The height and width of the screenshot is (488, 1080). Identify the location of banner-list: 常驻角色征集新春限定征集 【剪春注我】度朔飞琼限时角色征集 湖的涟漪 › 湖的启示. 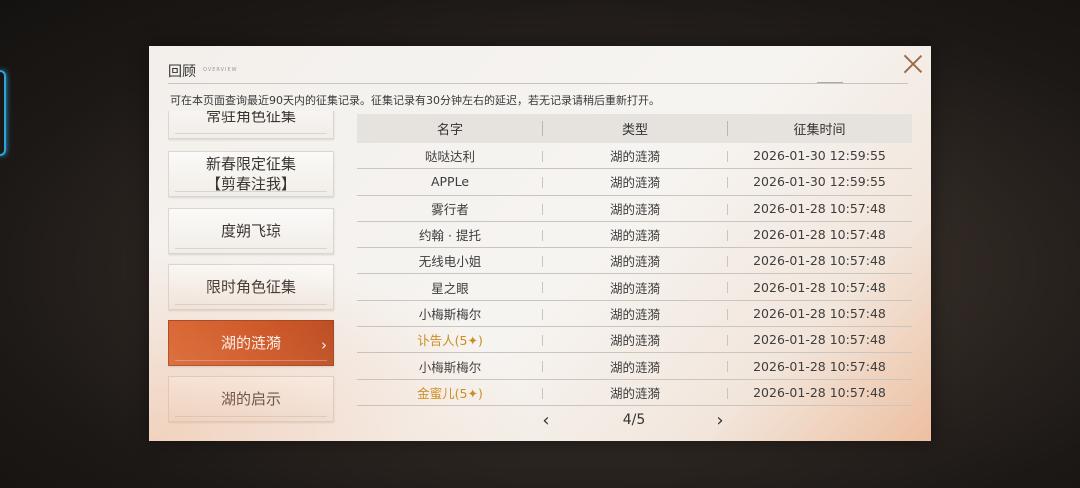
(252, 271).